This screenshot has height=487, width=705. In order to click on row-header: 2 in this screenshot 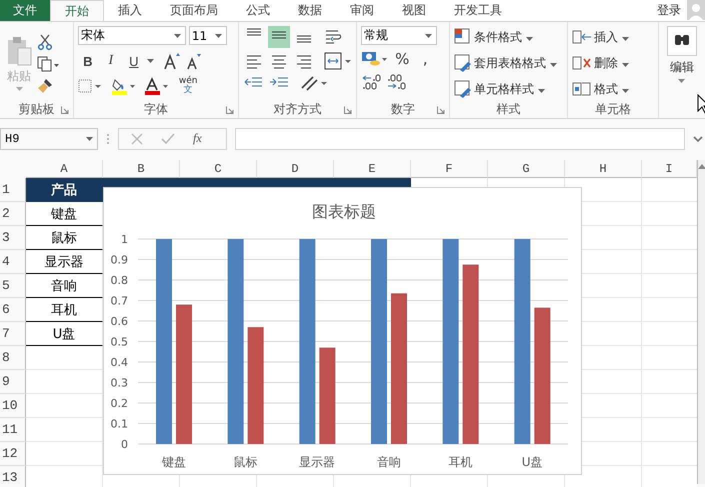, I will do `click(13, 214)`.